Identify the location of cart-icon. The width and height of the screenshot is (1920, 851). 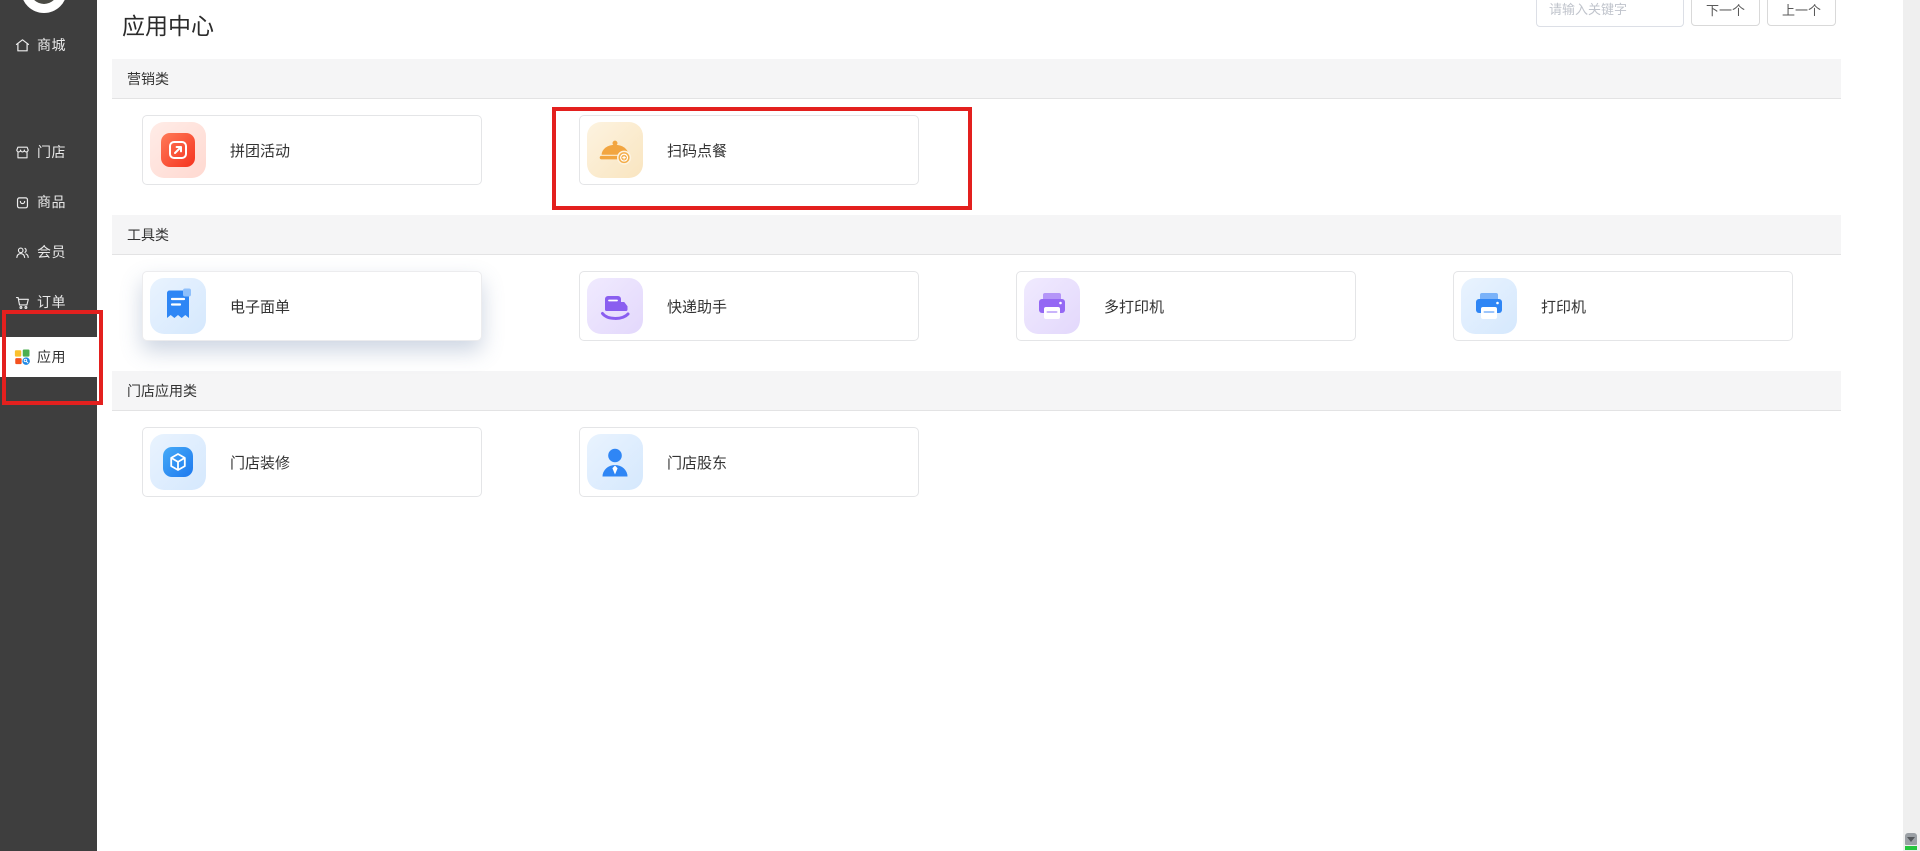
(22, 302).